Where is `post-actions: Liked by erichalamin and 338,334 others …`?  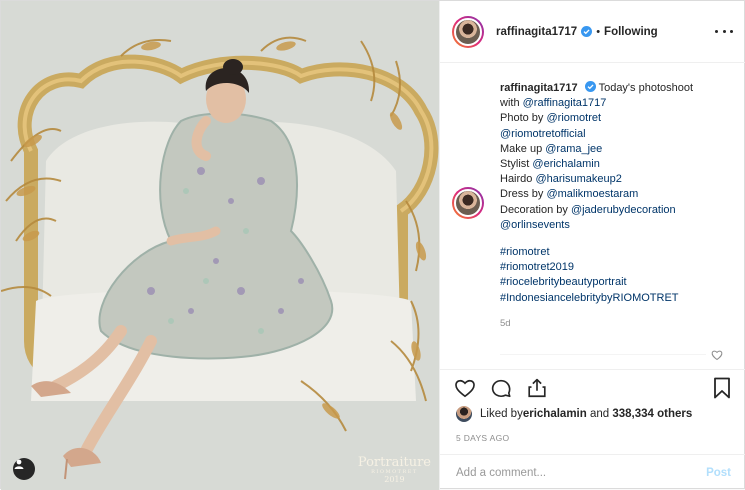
post-actions: Liked by erichalamin and 338,334 others … is located at coordinates (592, 416).